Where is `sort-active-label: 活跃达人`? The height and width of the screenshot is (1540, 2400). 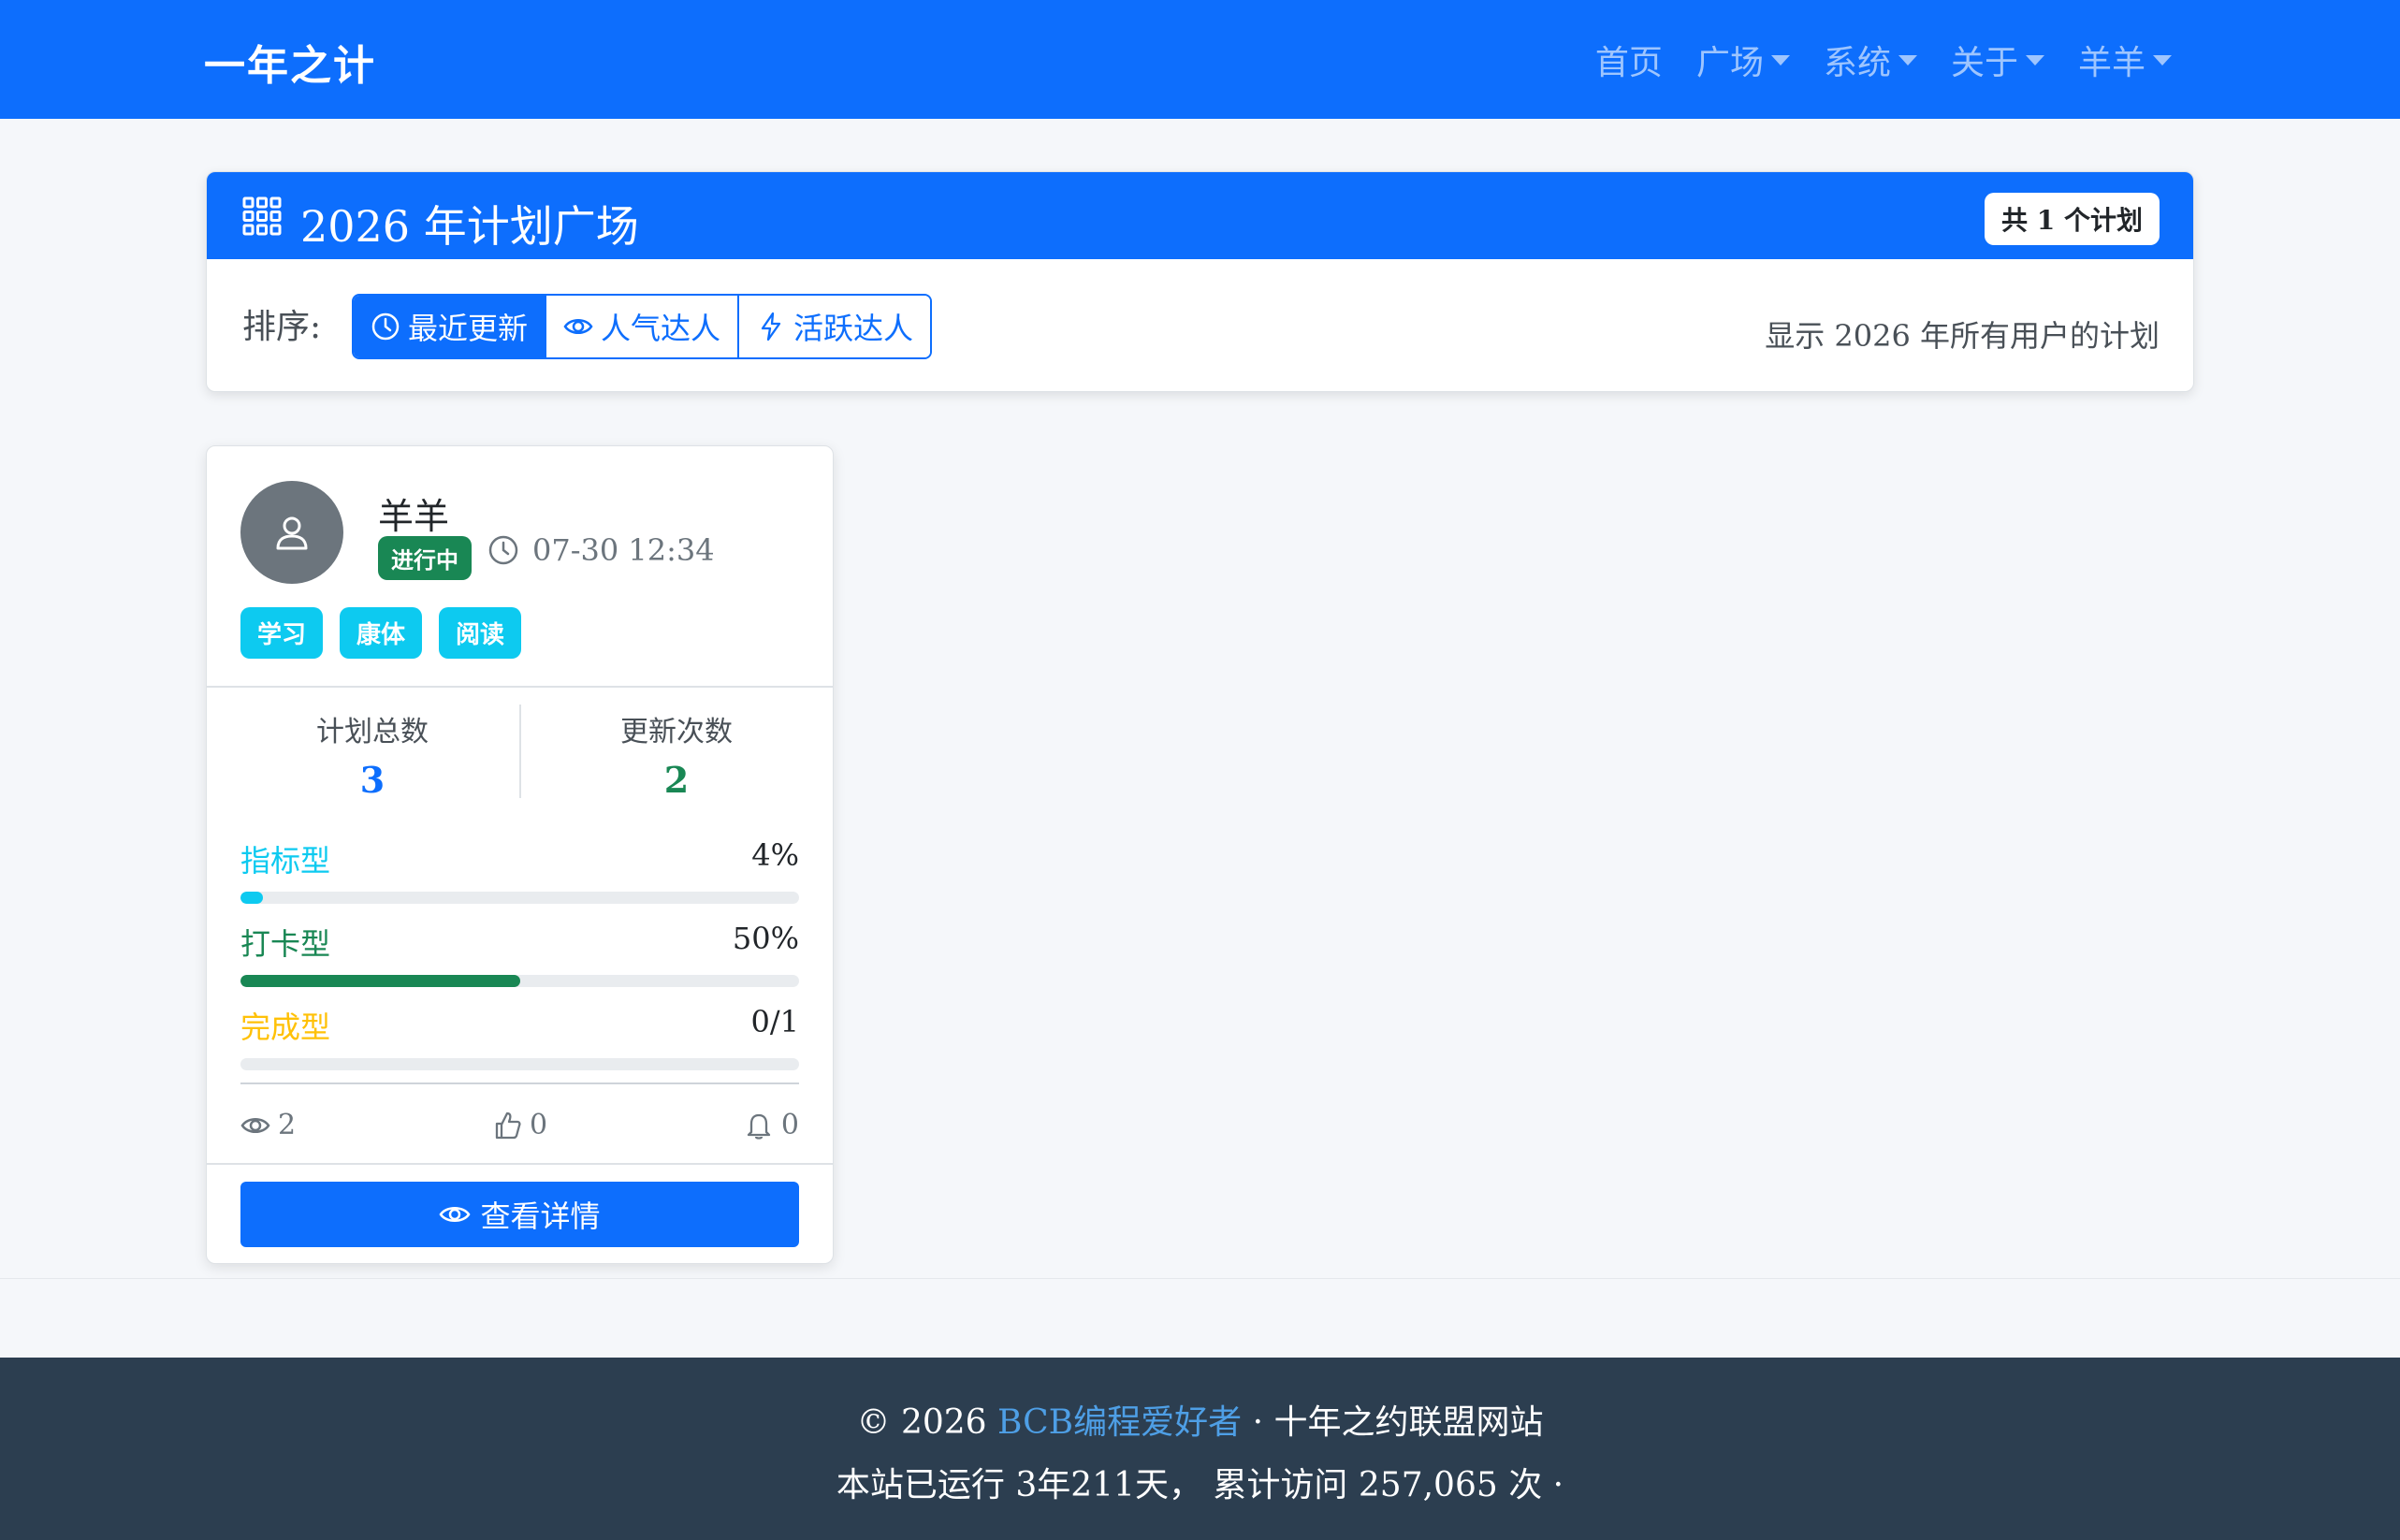 sort-active-label: 活跃达人 is located at coordinates (853, 329).